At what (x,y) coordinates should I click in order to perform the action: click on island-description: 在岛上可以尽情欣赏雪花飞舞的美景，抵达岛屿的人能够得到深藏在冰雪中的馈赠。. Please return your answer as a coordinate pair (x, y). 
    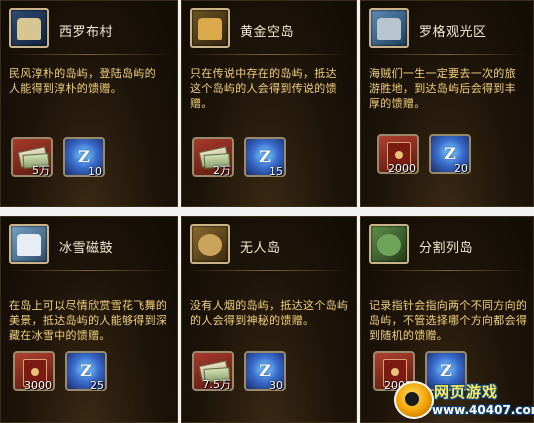
    Looking at the image, I should click on (88, 320).